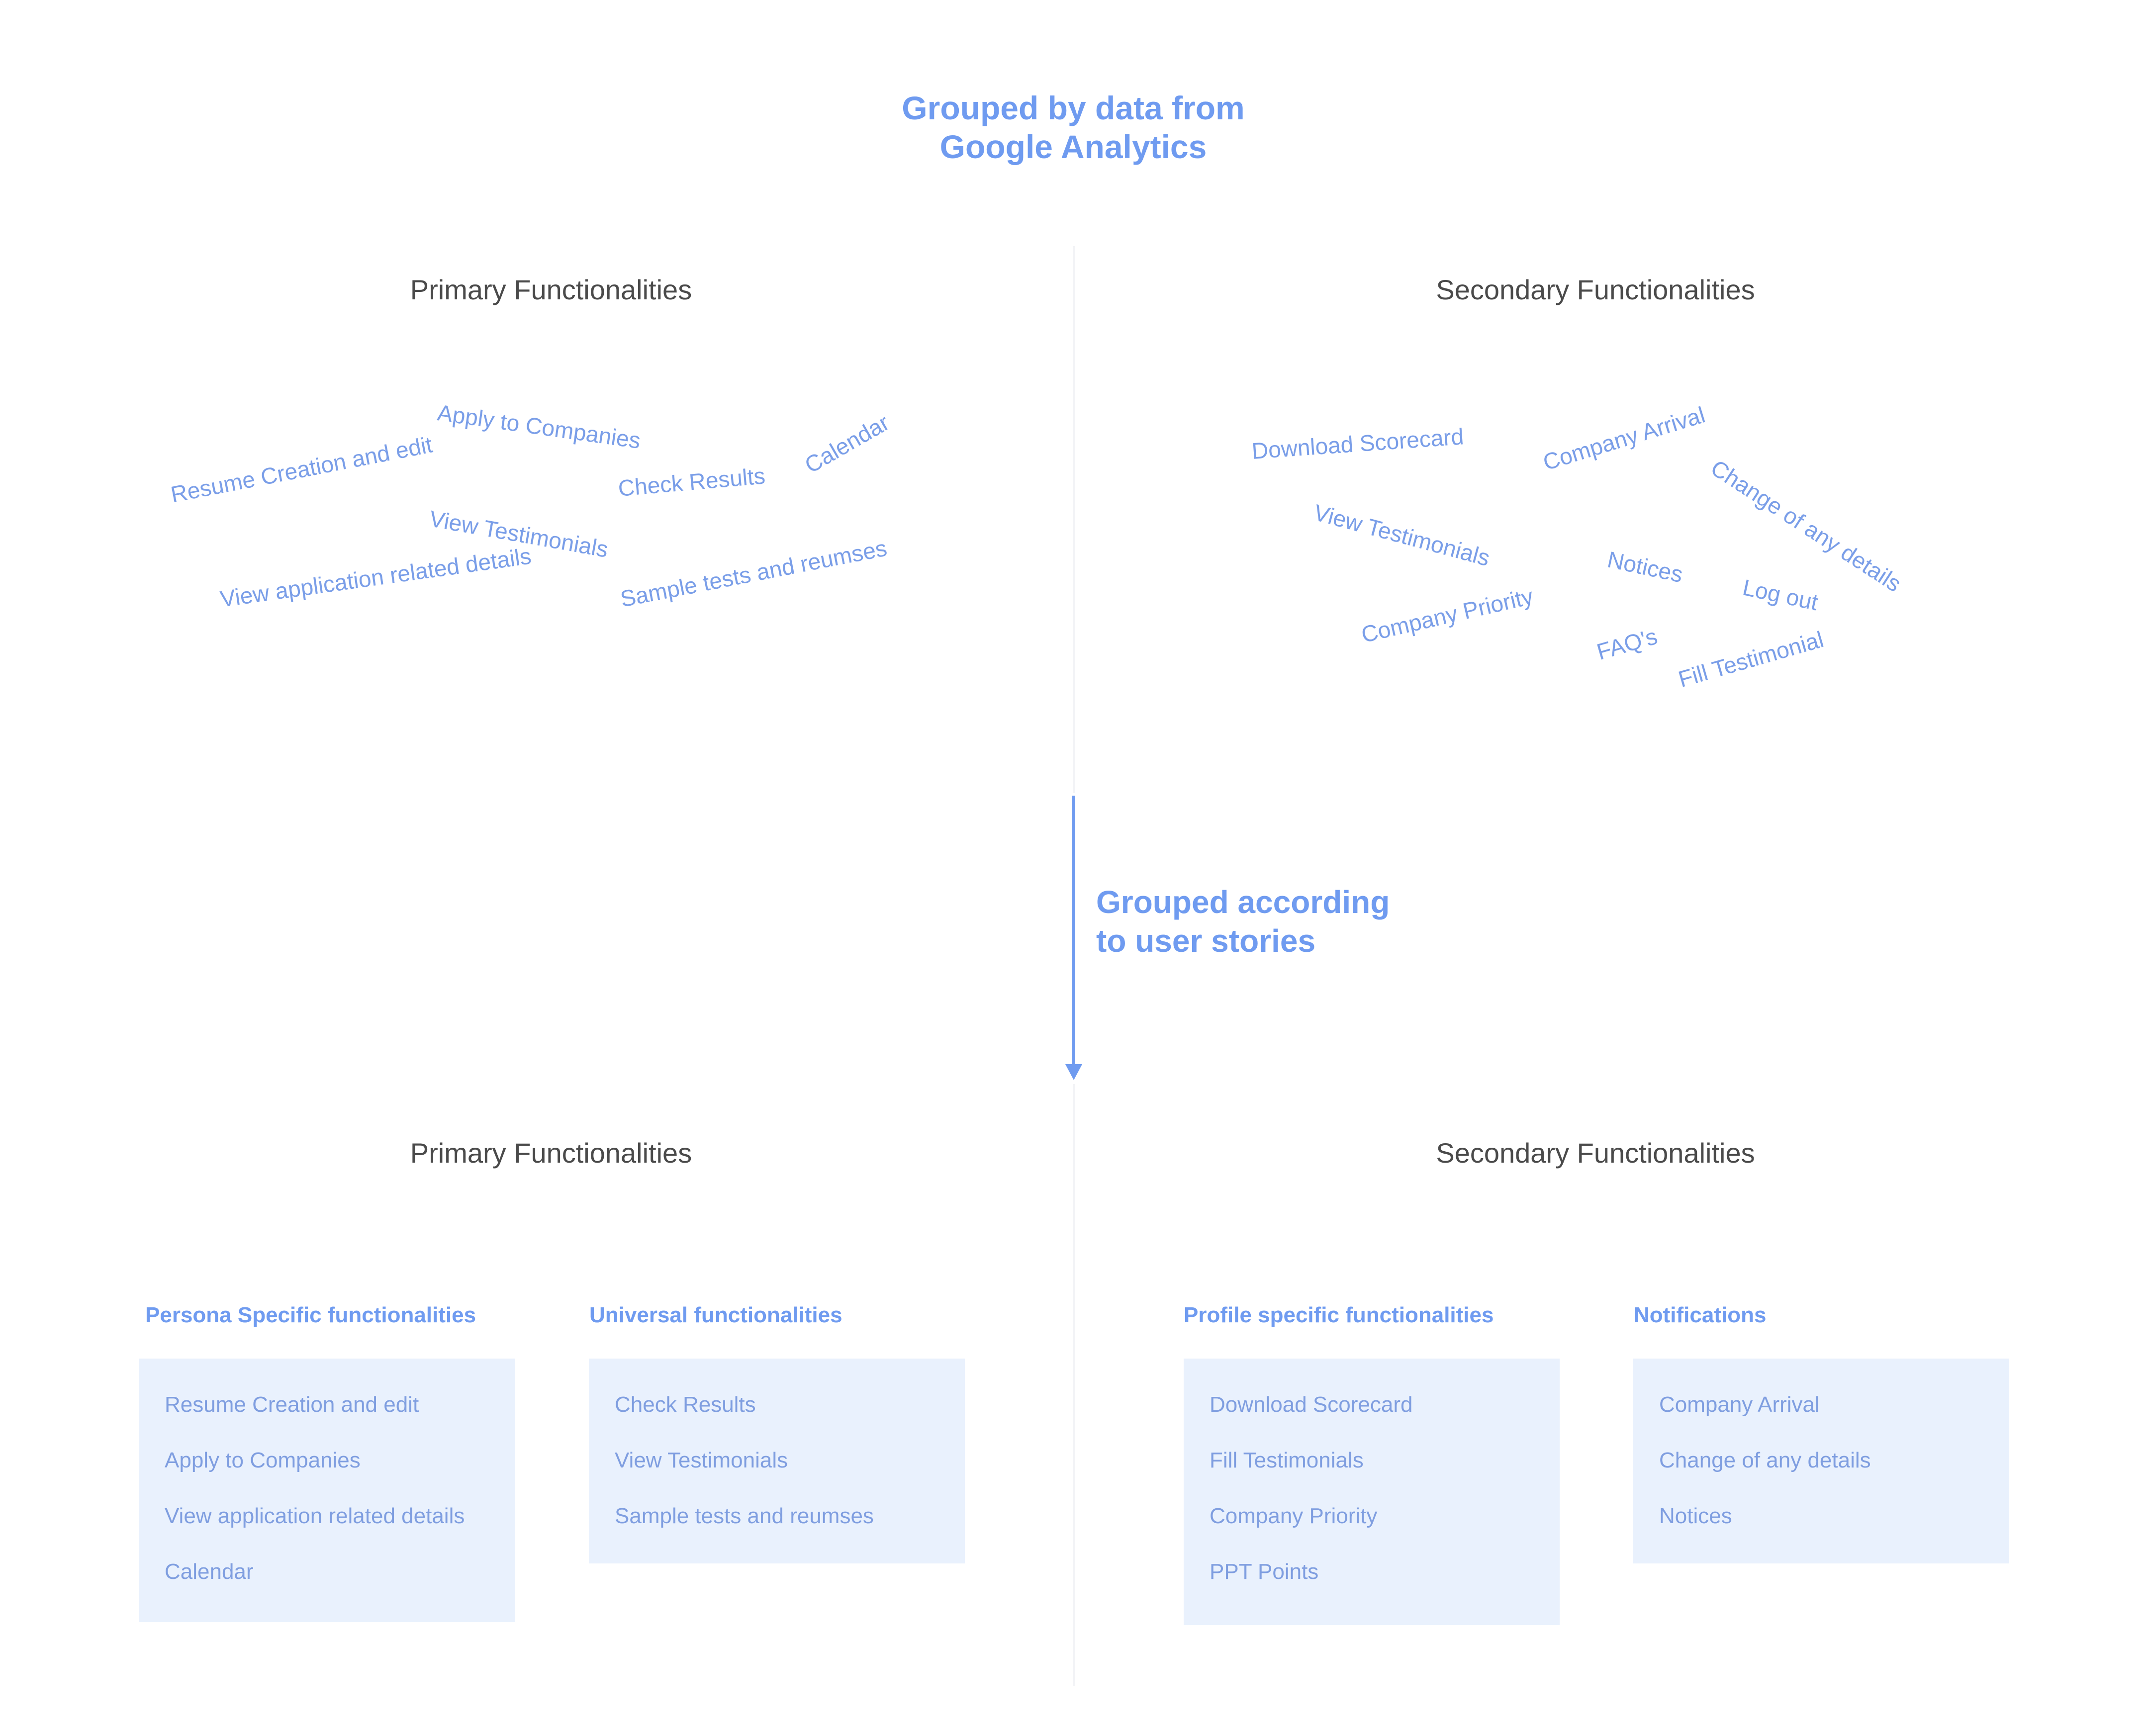 Image resolution: width=2147 pixels, height=1736 pixels. I want to click on transition-label: Grouped according to user stories, so click(1243, 922).